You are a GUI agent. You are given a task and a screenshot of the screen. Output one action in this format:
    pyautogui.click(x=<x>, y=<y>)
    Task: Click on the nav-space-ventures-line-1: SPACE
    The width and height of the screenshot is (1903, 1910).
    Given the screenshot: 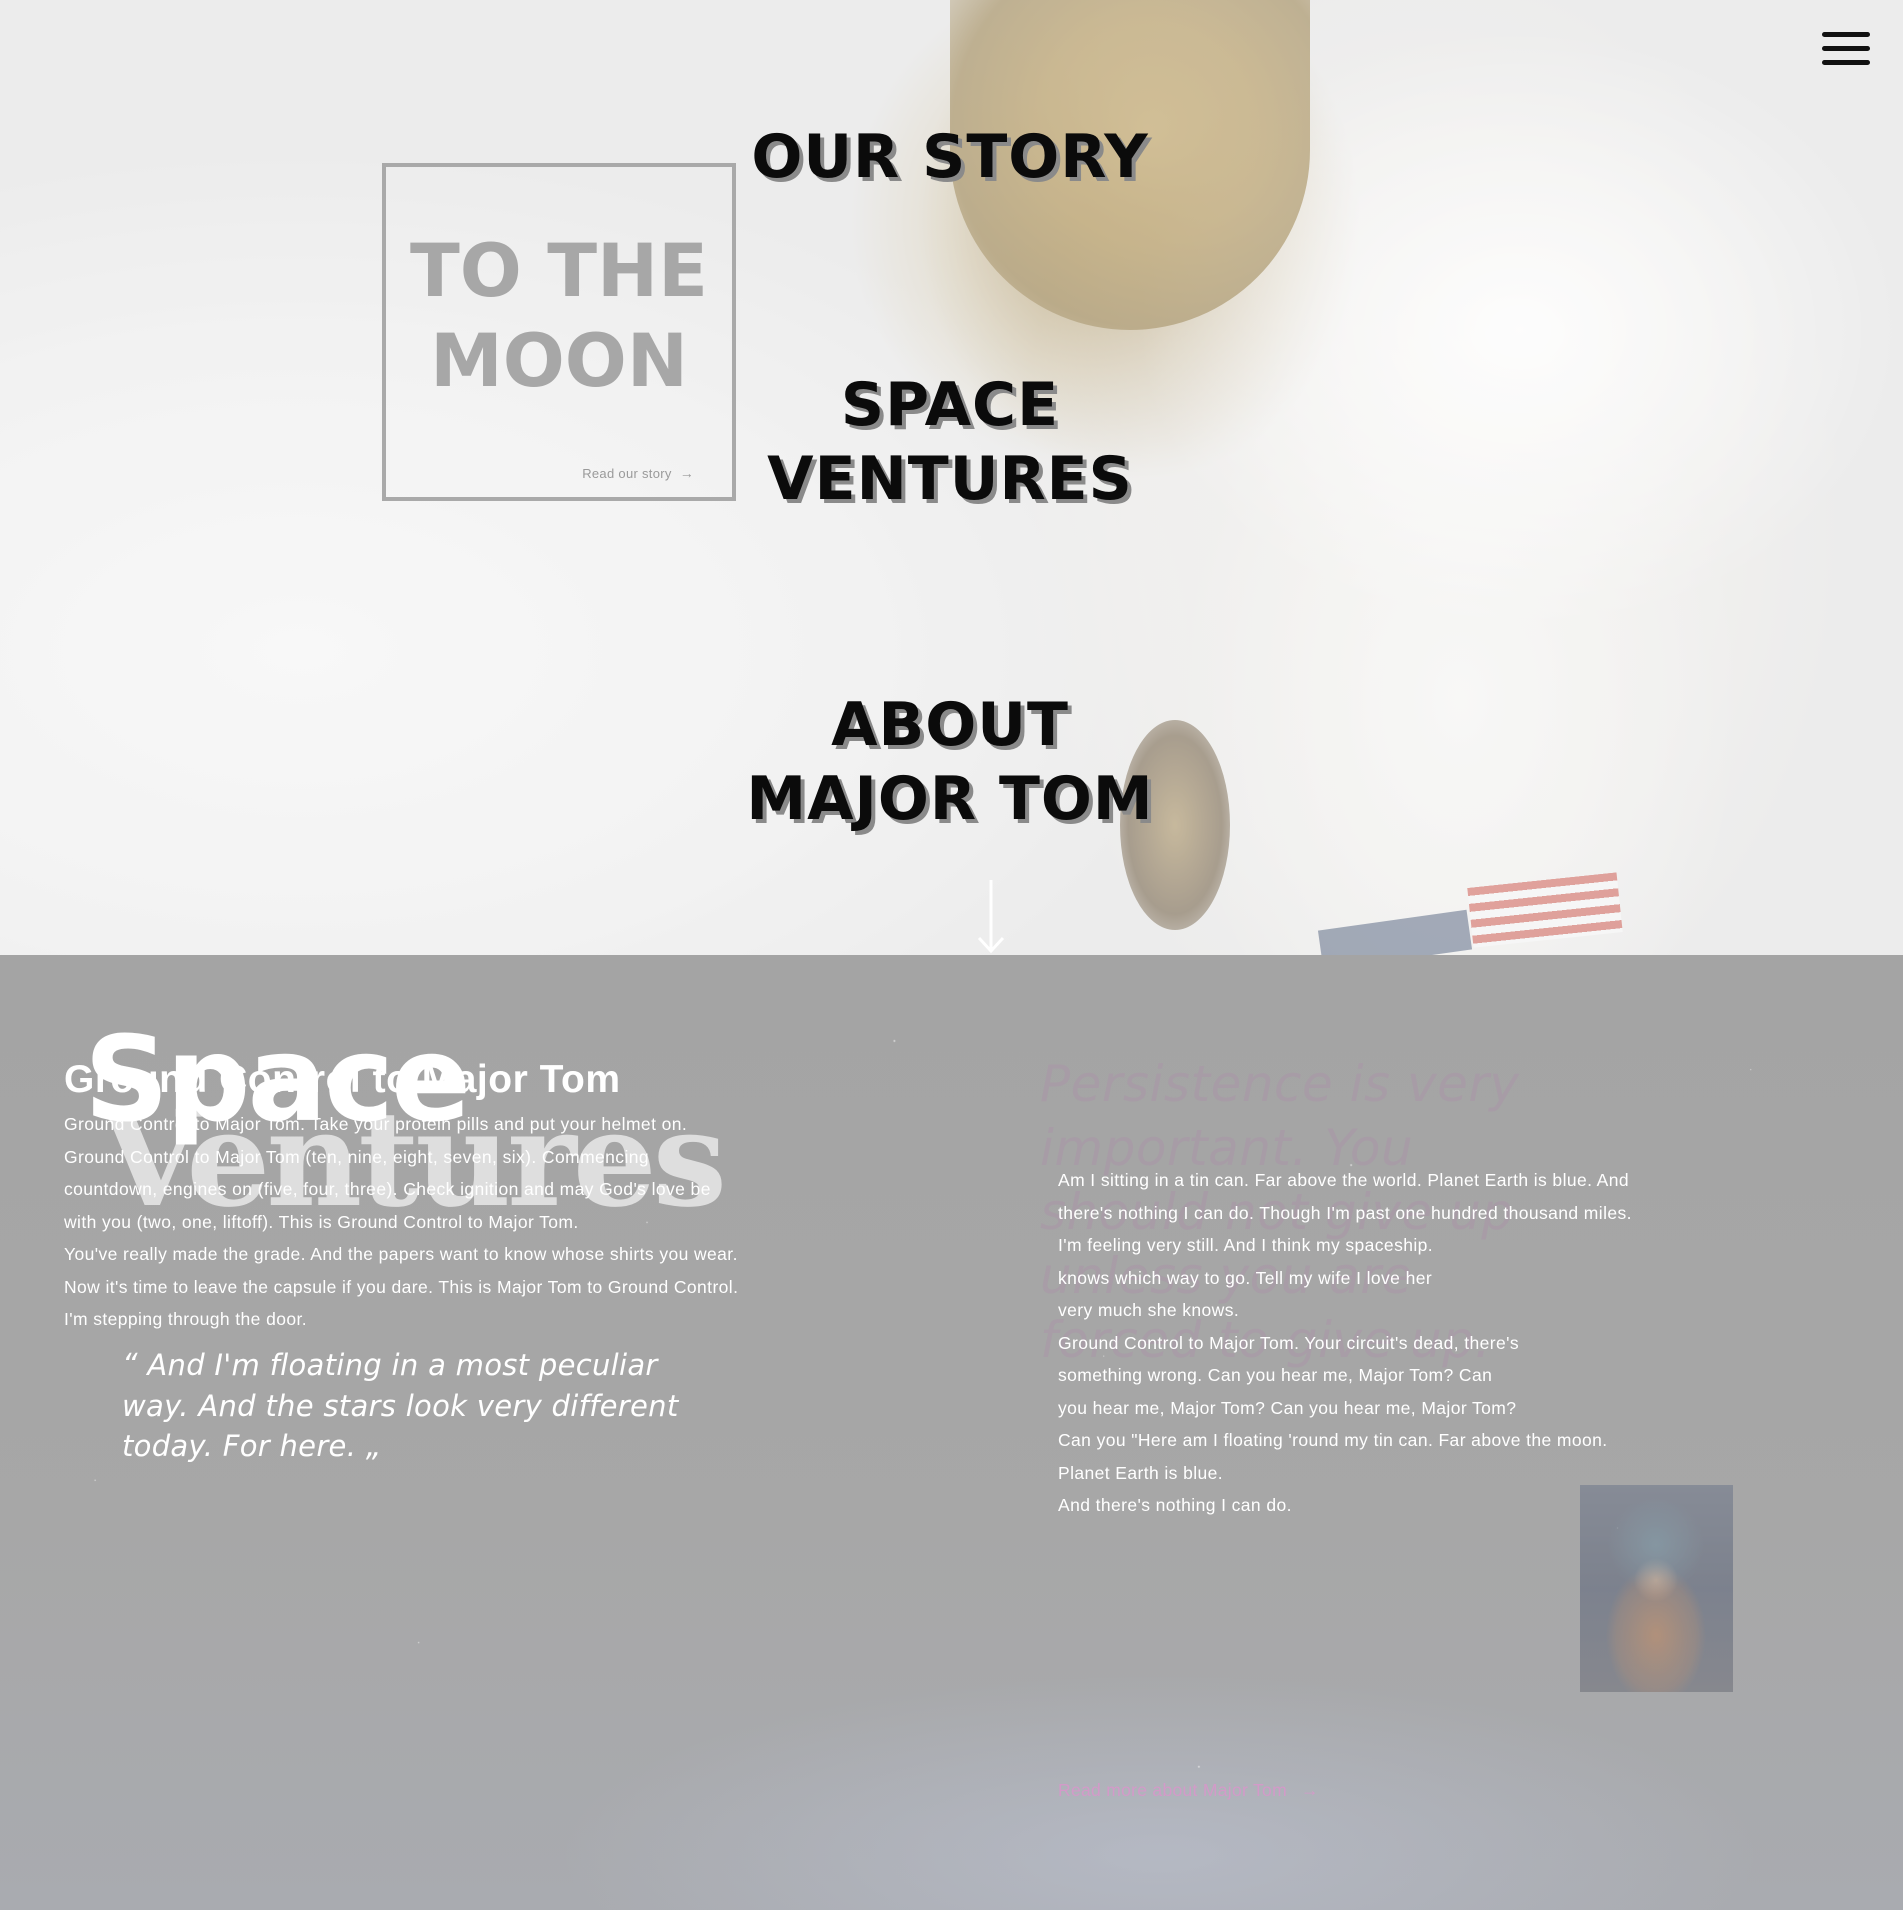 What is the action you would take?
    pyautogui.click(x=950, y=405)
    